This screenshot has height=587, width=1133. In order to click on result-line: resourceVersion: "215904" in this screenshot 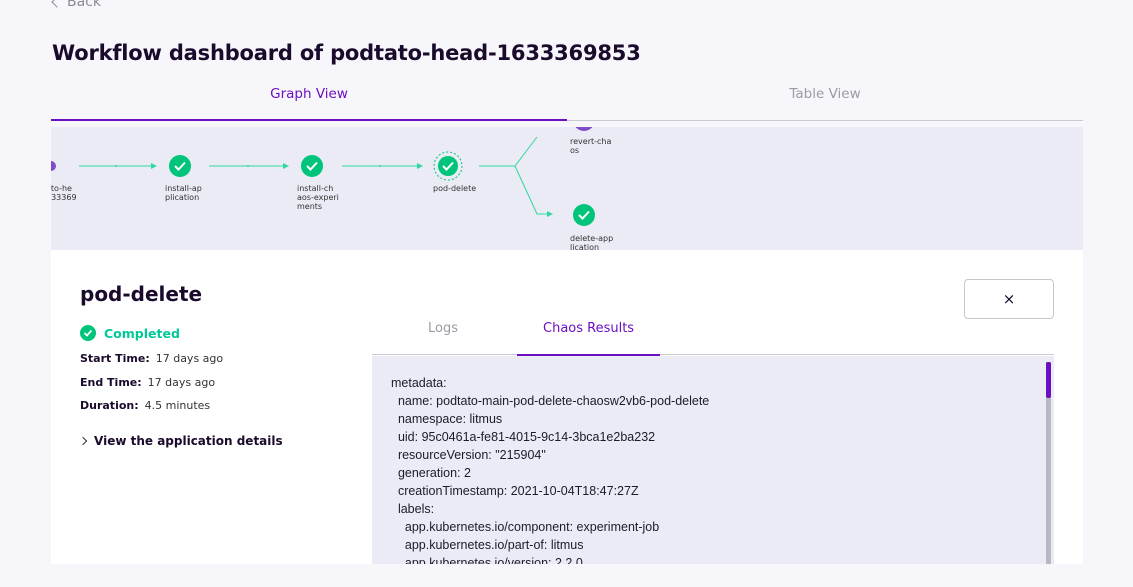, I will do `click(471, 455)`.